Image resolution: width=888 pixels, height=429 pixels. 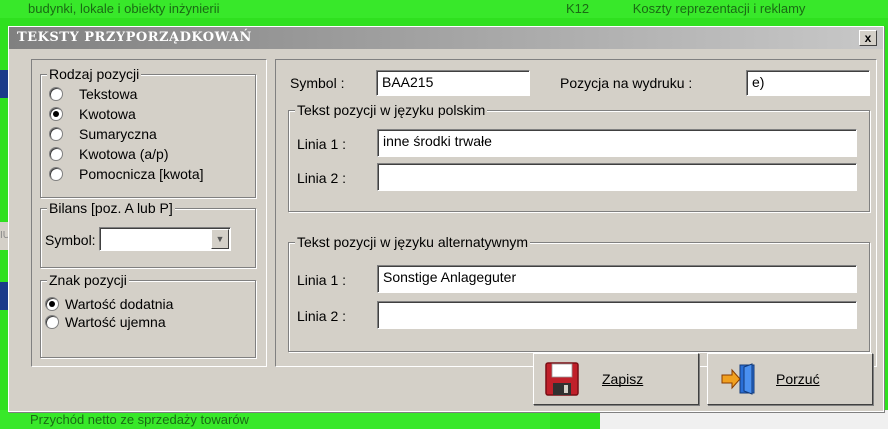 I want to click on radio-label: Sumaryczna, so click(x=118, y=134).